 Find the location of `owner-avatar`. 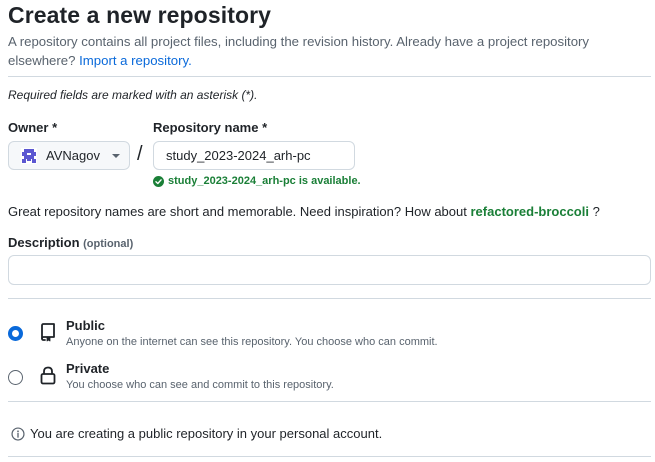

owner-avatar is located at coordinates (29, 155).